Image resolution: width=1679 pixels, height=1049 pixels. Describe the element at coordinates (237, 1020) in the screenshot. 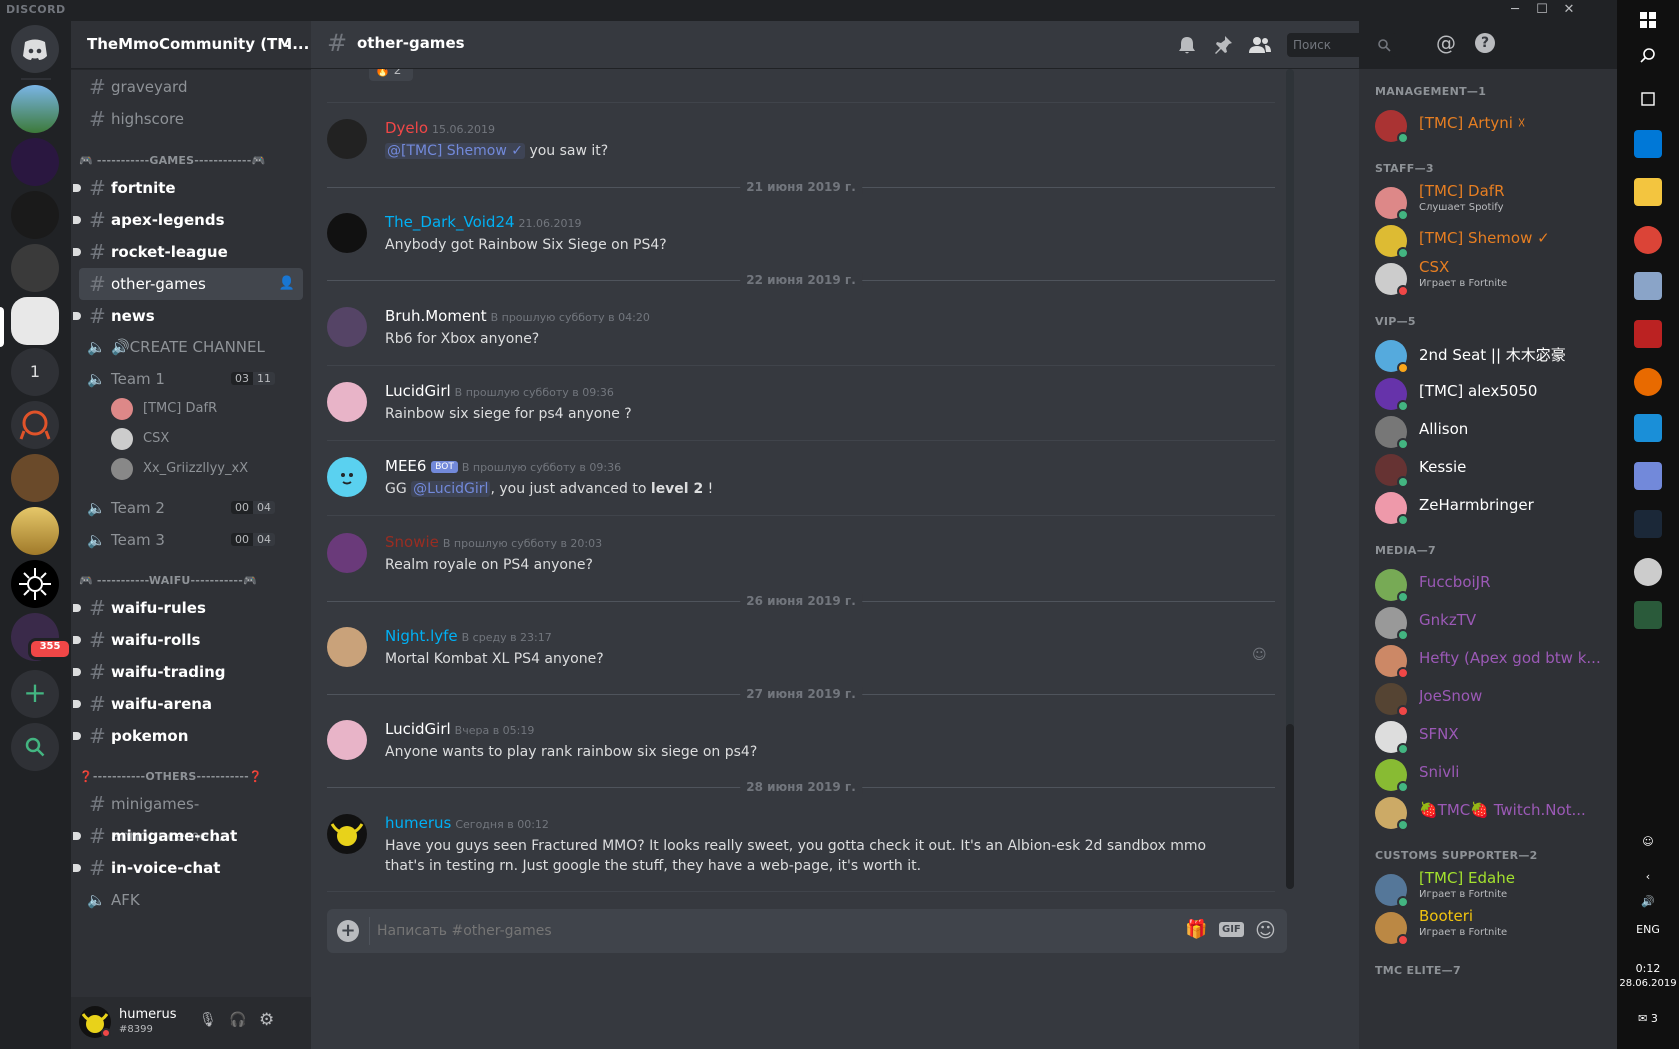

I see `headphones-icon: 🎧` at that location.